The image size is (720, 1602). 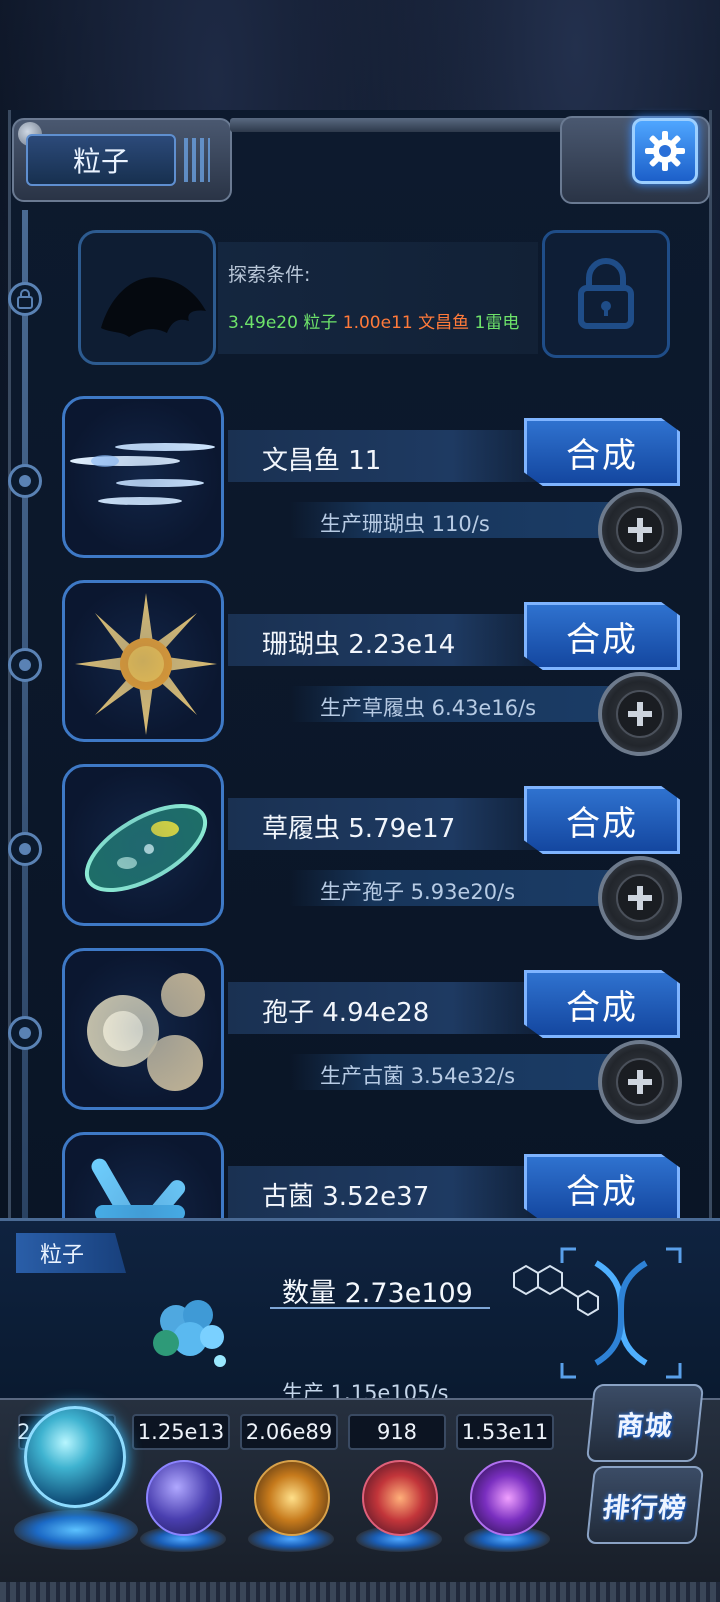 What do you see at coordinates (400, 125) in the screenshot?
I see `header-rail` at bounding box center [400, 125].